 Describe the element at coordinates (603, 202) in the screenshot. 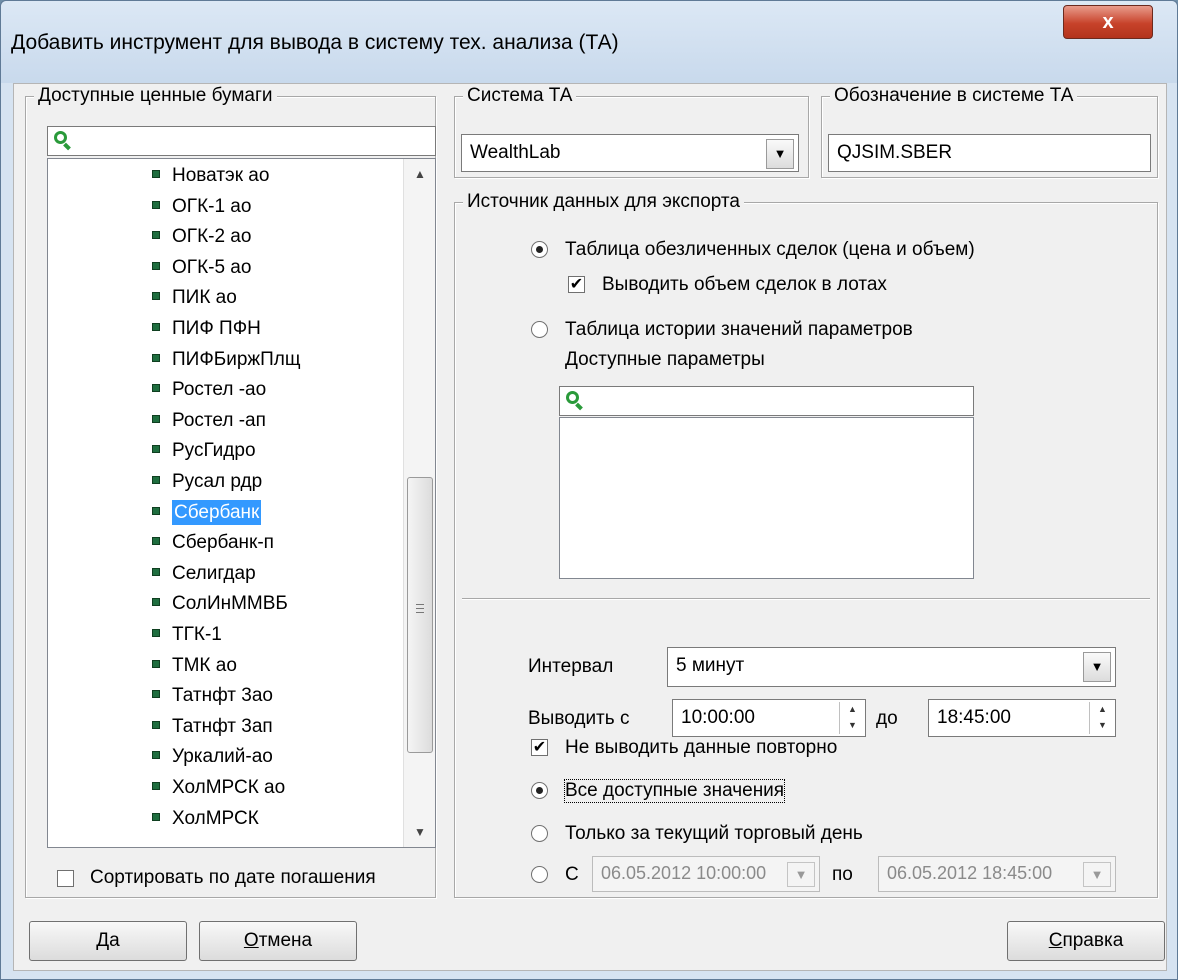

I see `data-source-group-label: Источник данных для экспорта` at that location.